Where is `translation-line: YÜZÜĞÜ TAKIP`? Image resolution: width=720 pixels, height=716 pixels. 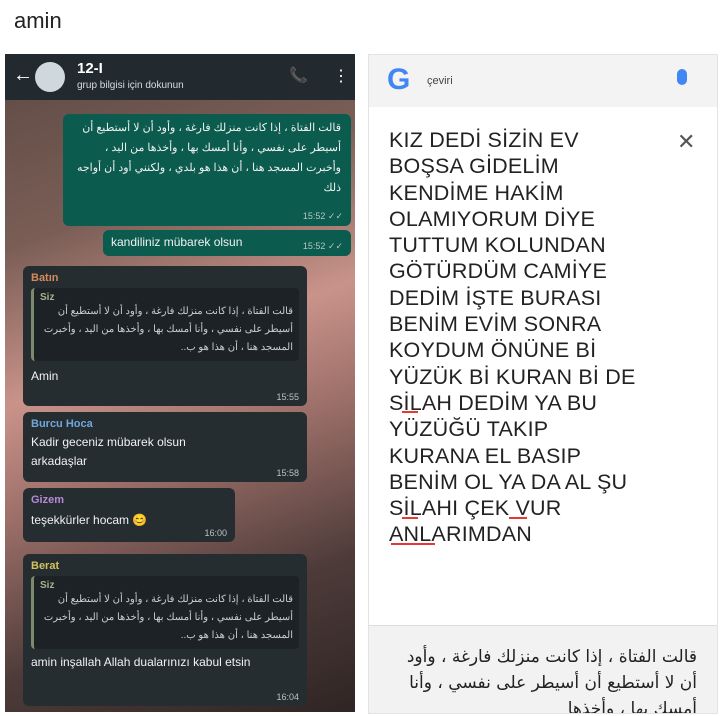 translation-line: YÜZÜĞÜ TAKIP is located at coordinates (469, 429).